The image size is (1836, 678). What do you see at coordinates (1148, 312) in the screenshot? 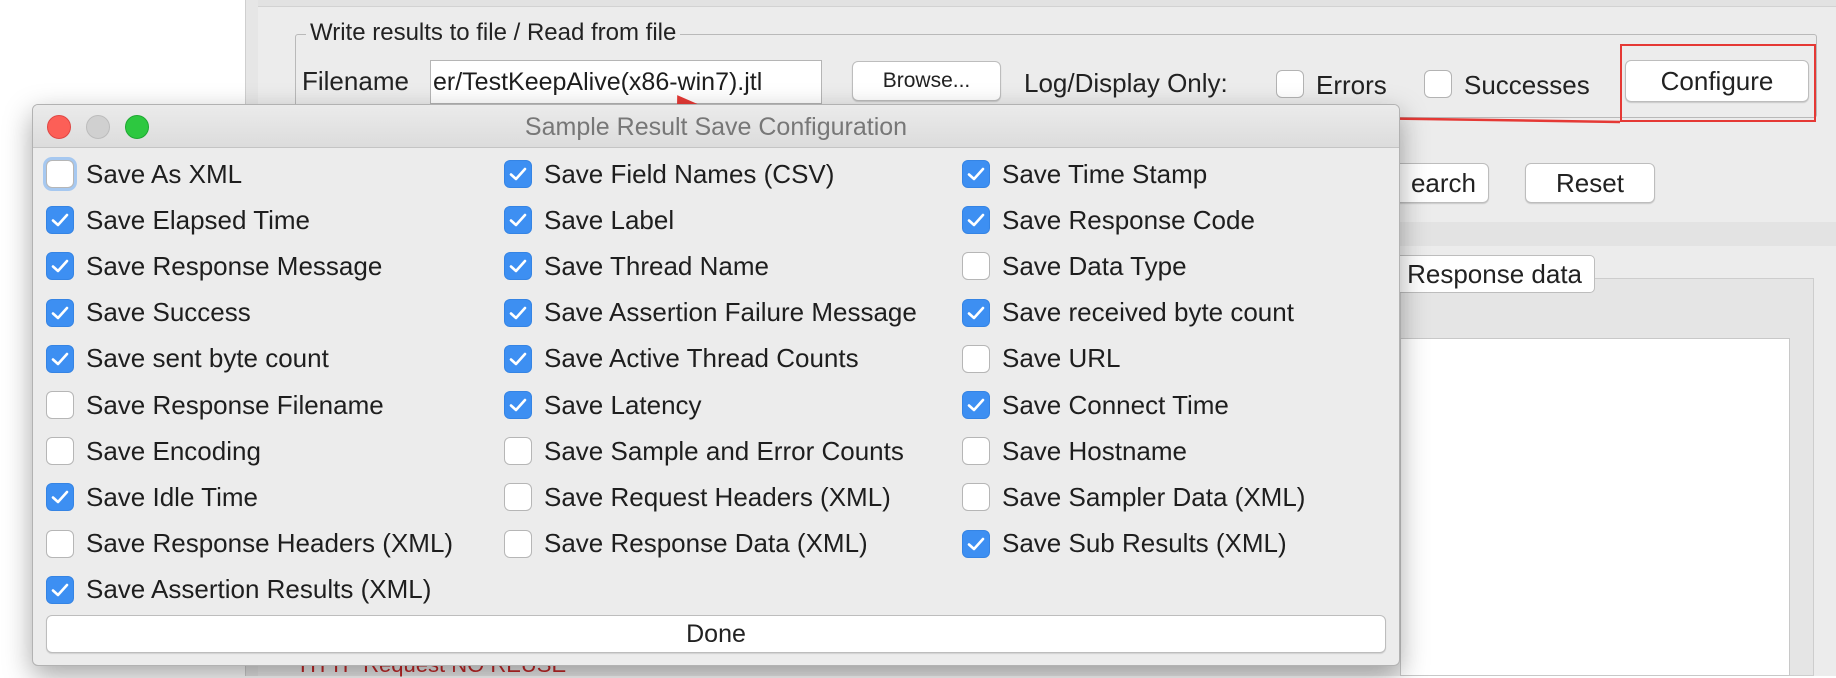
I see `option-label: Save received byte count` at bounding box center [1148, 312].